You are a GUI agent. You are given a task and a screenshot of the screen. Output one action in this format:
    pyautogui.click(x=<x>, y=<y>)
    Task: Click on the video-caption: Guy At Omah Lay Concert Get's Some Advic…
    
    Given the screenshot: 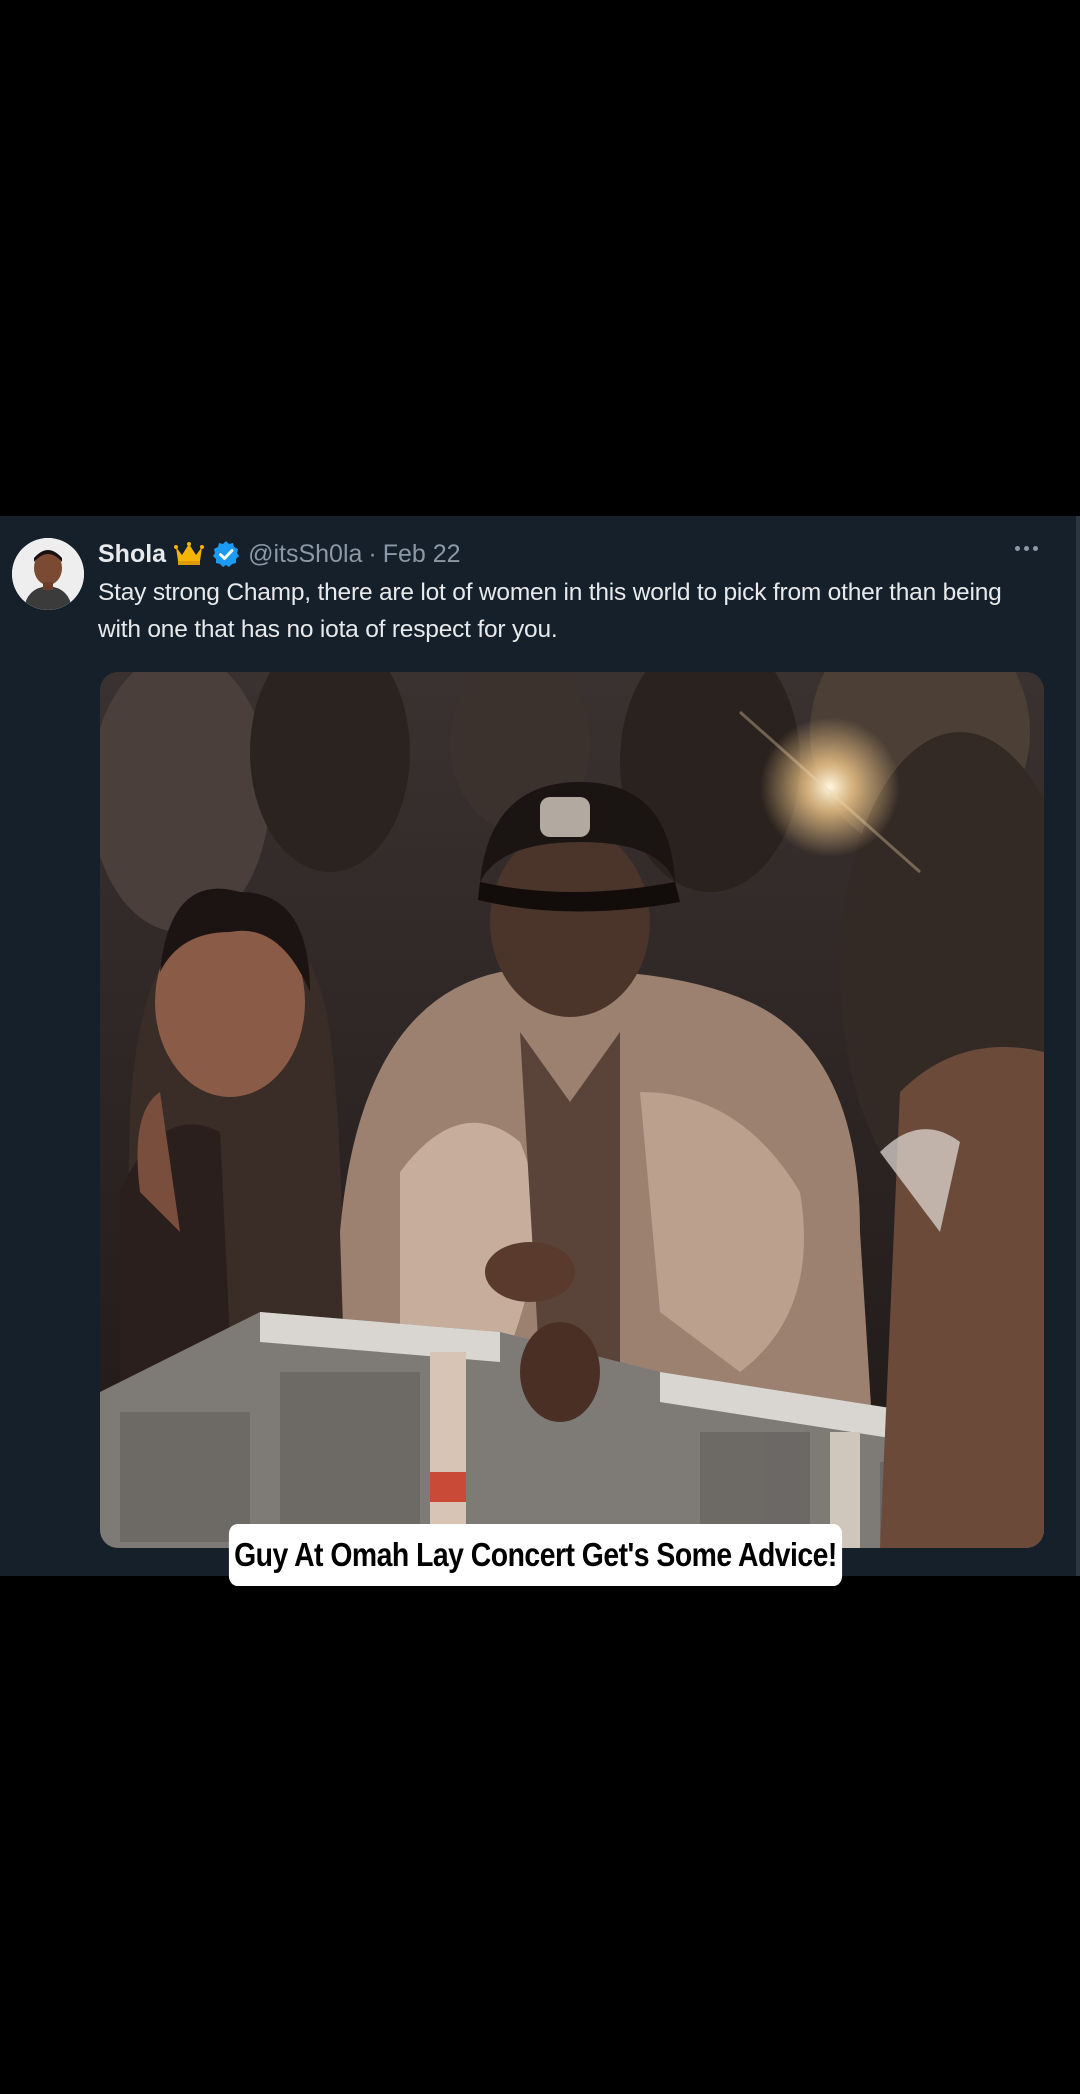 What is the action you would take?
    pyautogui.click(x=535, y=1555)
    